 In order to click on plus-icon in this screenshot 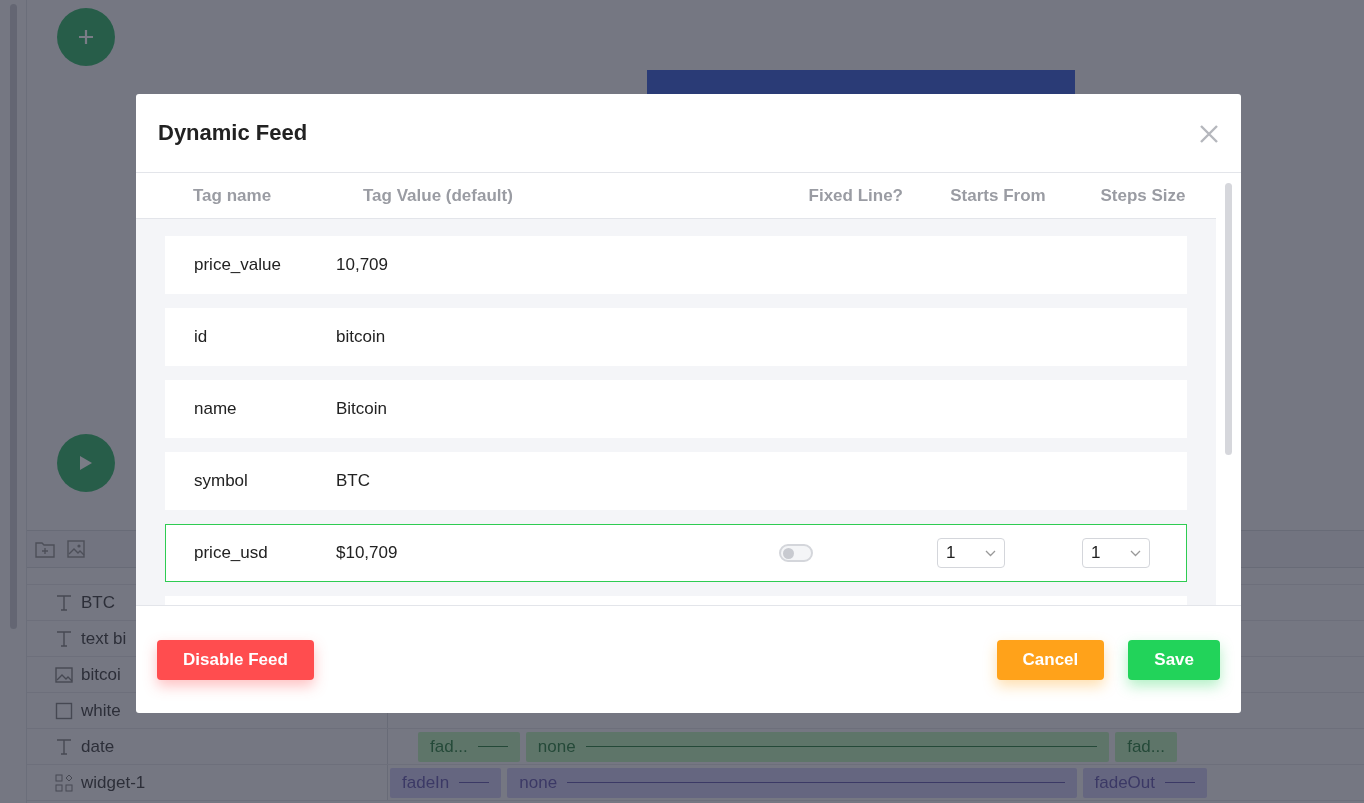, I will do `click(86, 37)`.